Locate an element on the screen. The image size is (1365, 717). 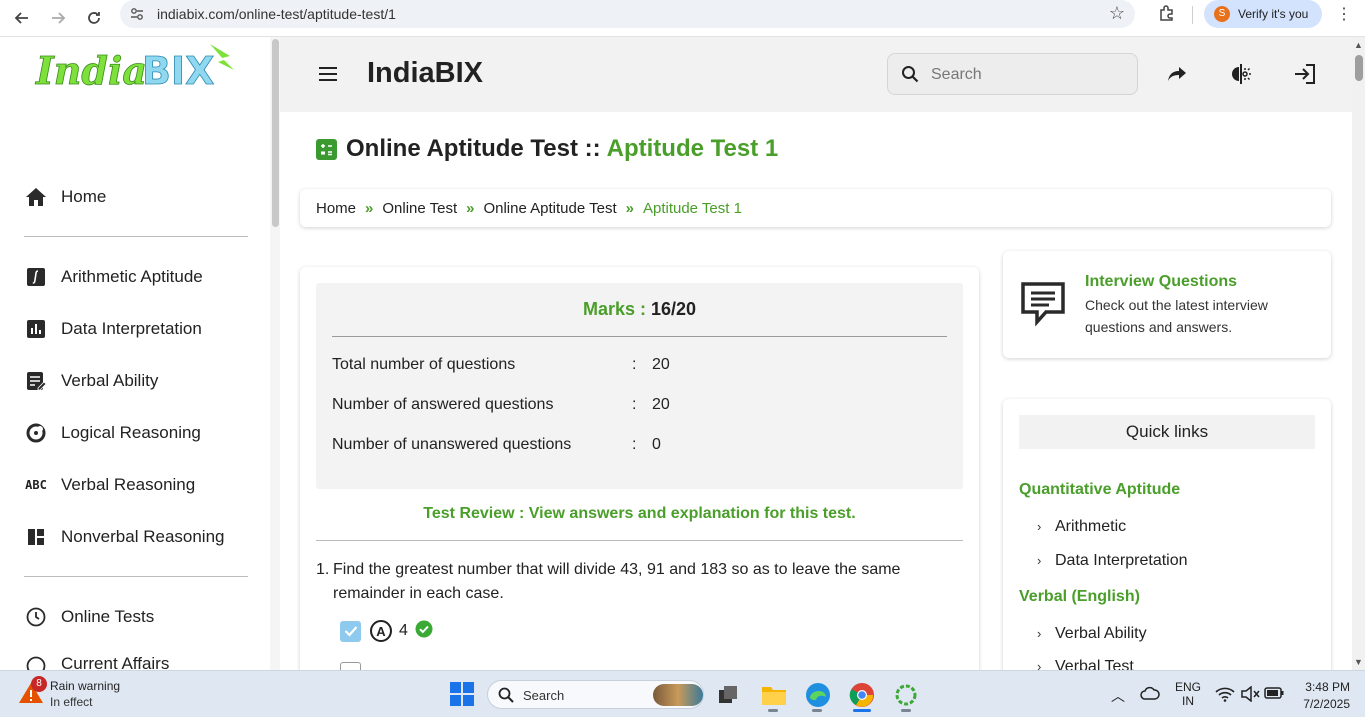
interview-questions-title: Interview Questions is located at coordinates (1161, 282).